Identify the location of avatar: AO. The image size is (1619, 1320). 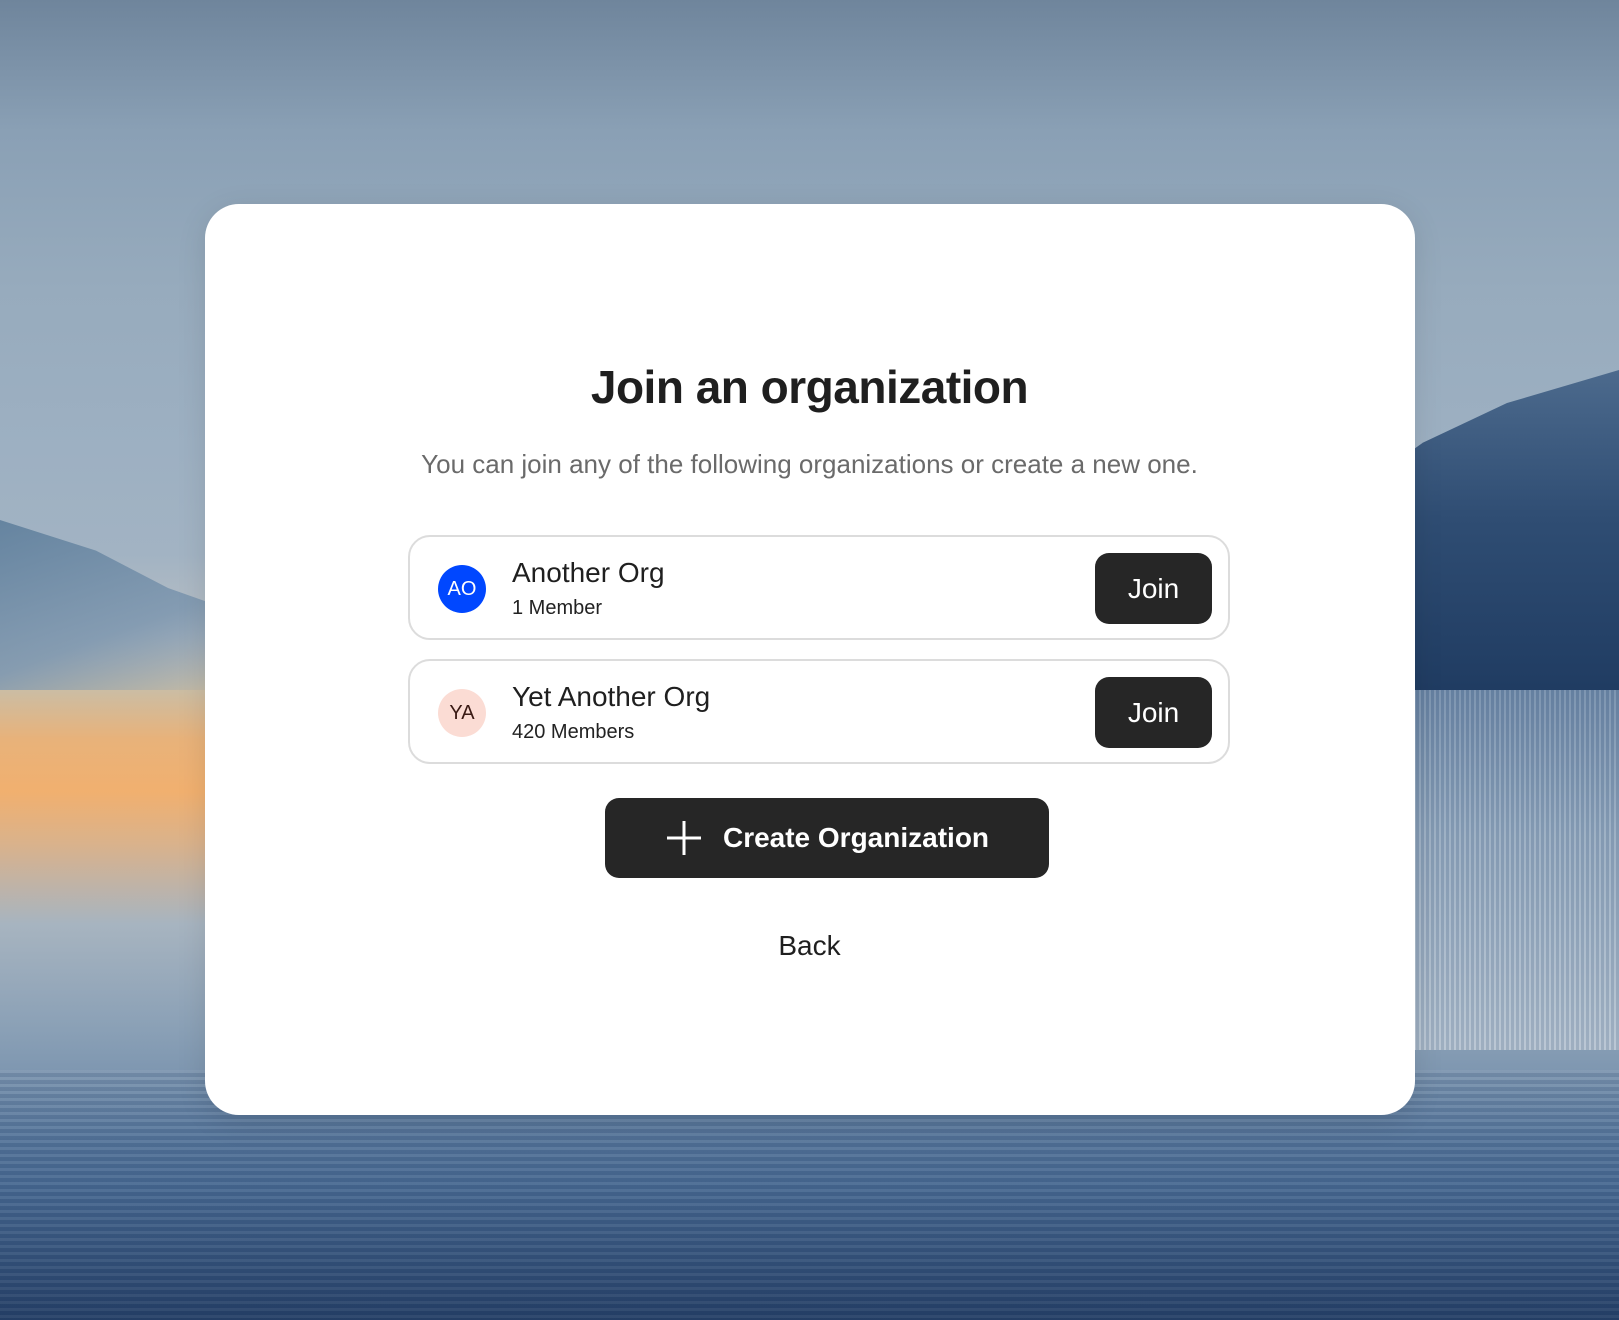
(462, 589).